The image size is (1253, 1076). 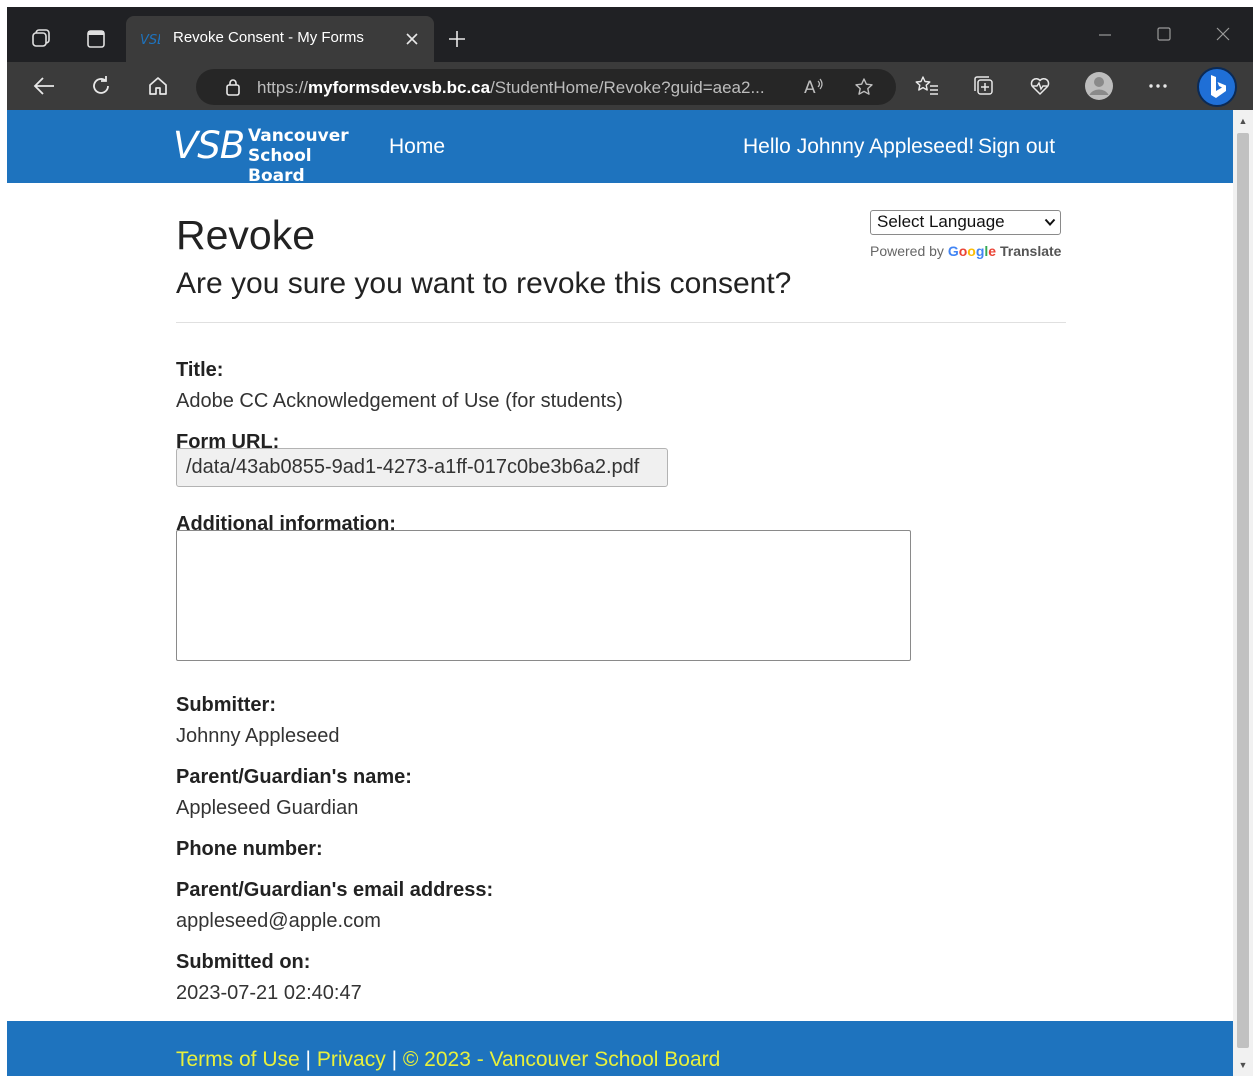 I want to click on divider, so click(x=621, y=322).